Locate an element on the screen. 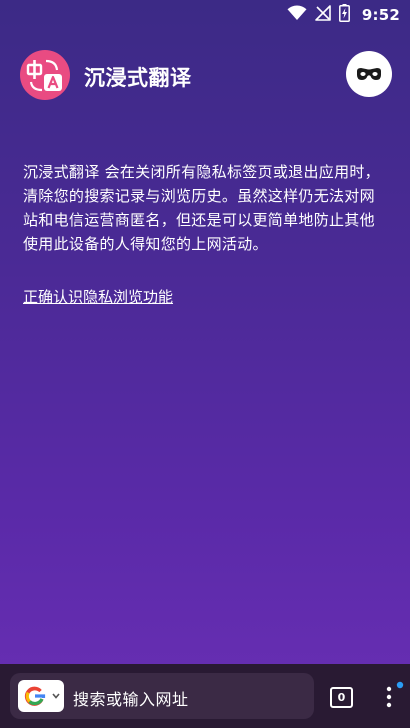 The height and width of the screenshot is (728, 410). menu-button is located at coordinates (391, 696).